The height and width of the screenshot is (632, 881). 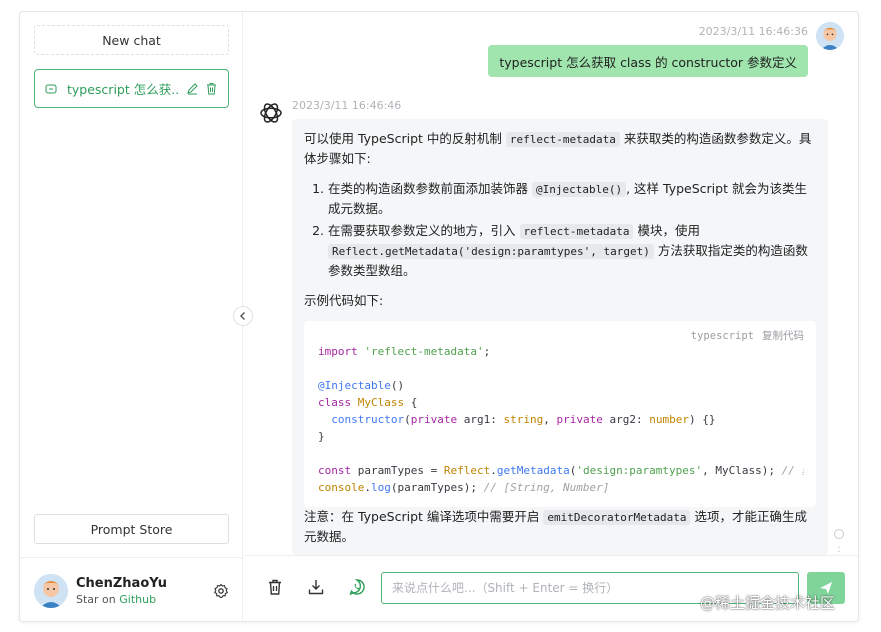 What do you see at coordinates (561, 351) in the screenshot?
I see `code-line: import 'reflect-metadata';` at bounding box center [561, 351].